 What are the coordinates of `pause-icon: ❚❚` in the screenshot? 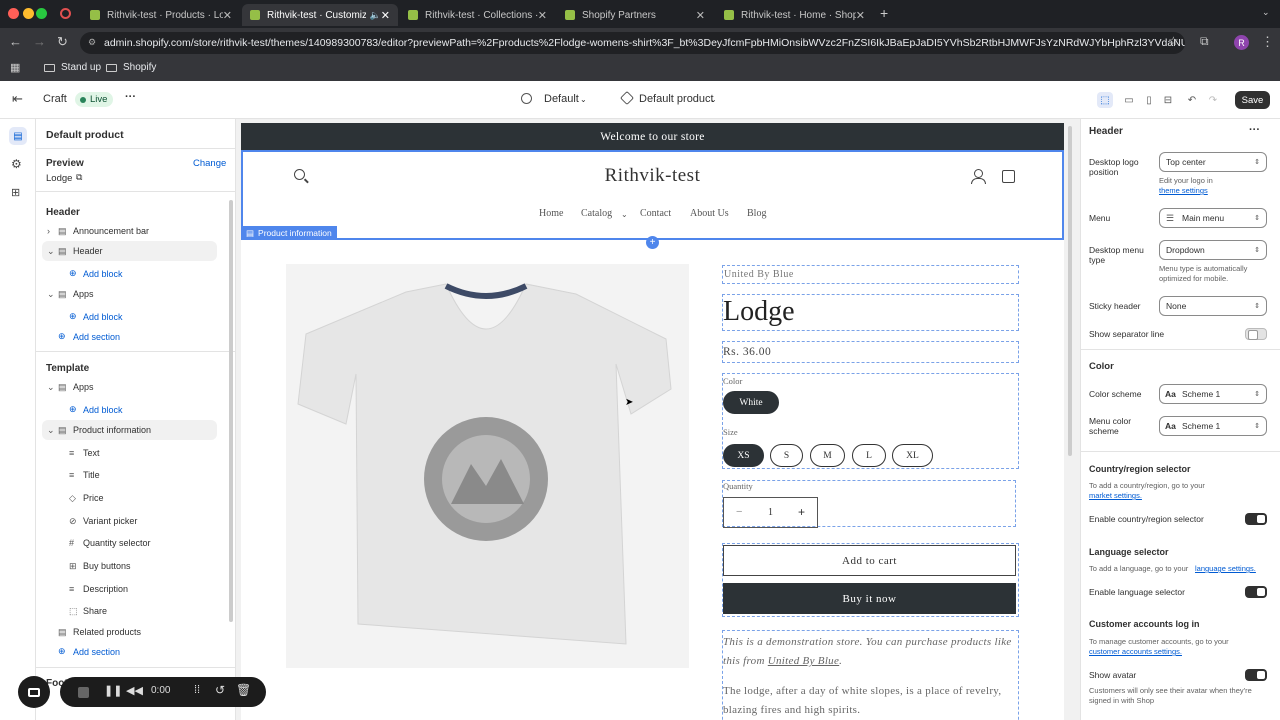 It's located at (113, 690).